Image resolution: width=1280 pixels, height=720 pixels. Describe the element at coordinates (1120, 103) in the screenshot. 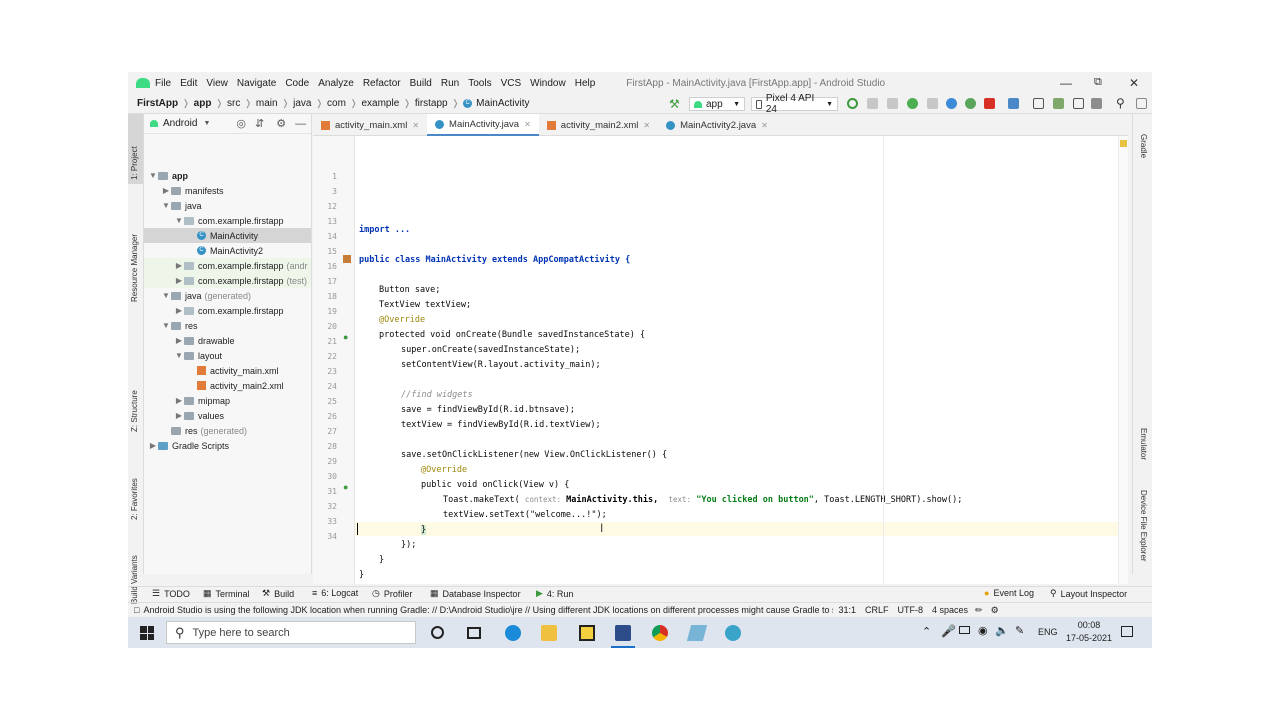

I see `search-icon: ⚲` at that location.